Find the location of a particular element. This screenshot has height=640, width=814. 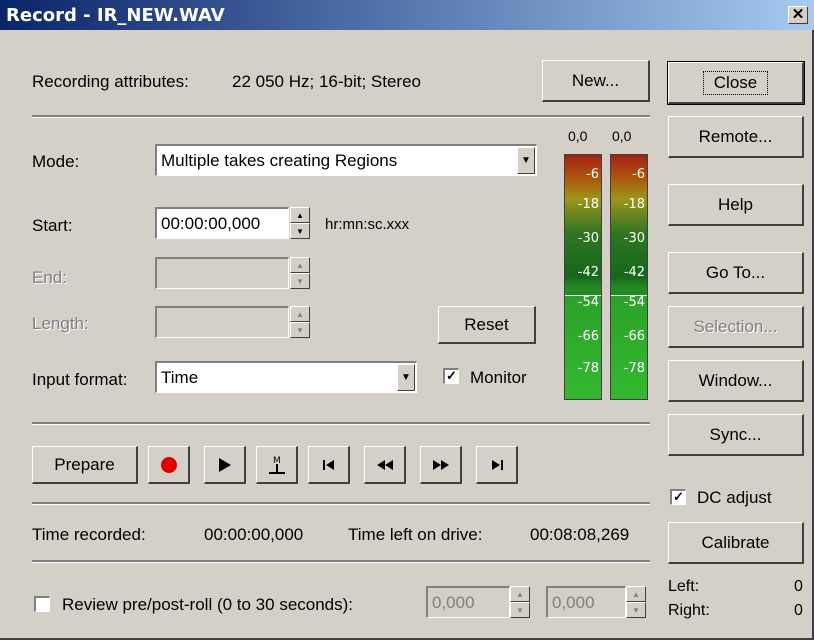

pre-roll-value: 0,000 is located at coordinates (453, 602).